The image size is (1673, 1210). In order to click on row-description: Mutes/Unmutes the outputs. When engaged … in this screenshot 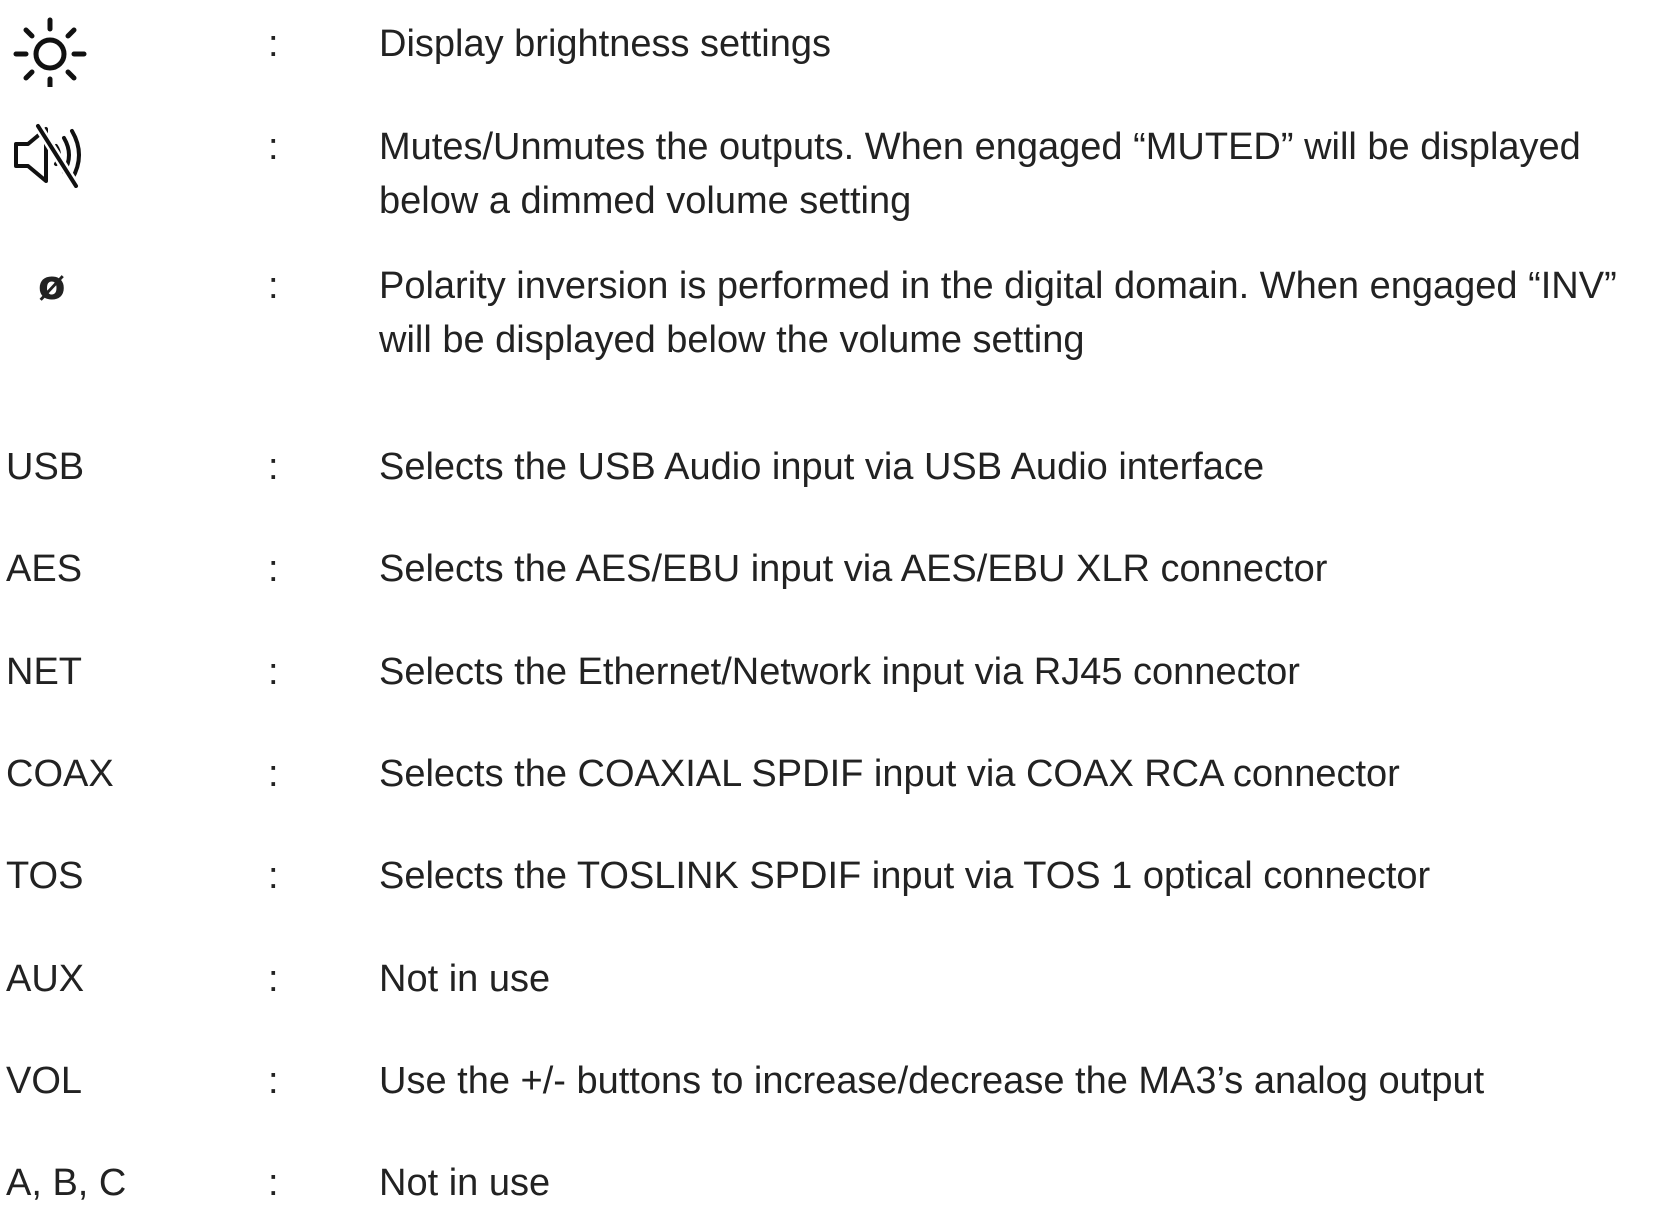, I will do `click(980, 174)`.